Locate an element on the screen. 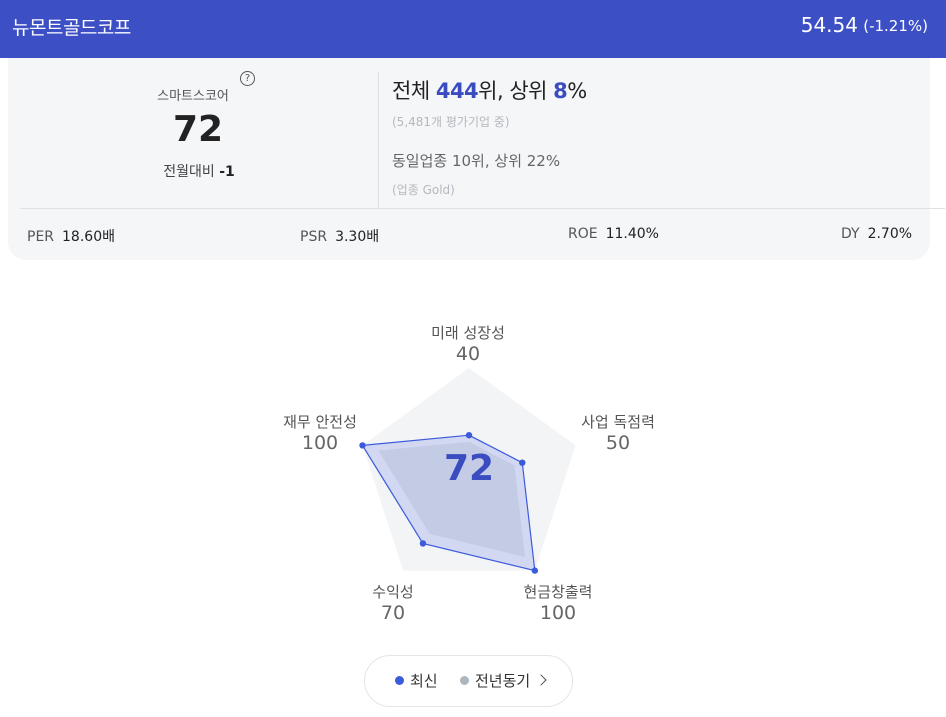 This screenshot has width=946, height=717. metric-roe: ROE 11.40% is located at coordinates (613, 234).